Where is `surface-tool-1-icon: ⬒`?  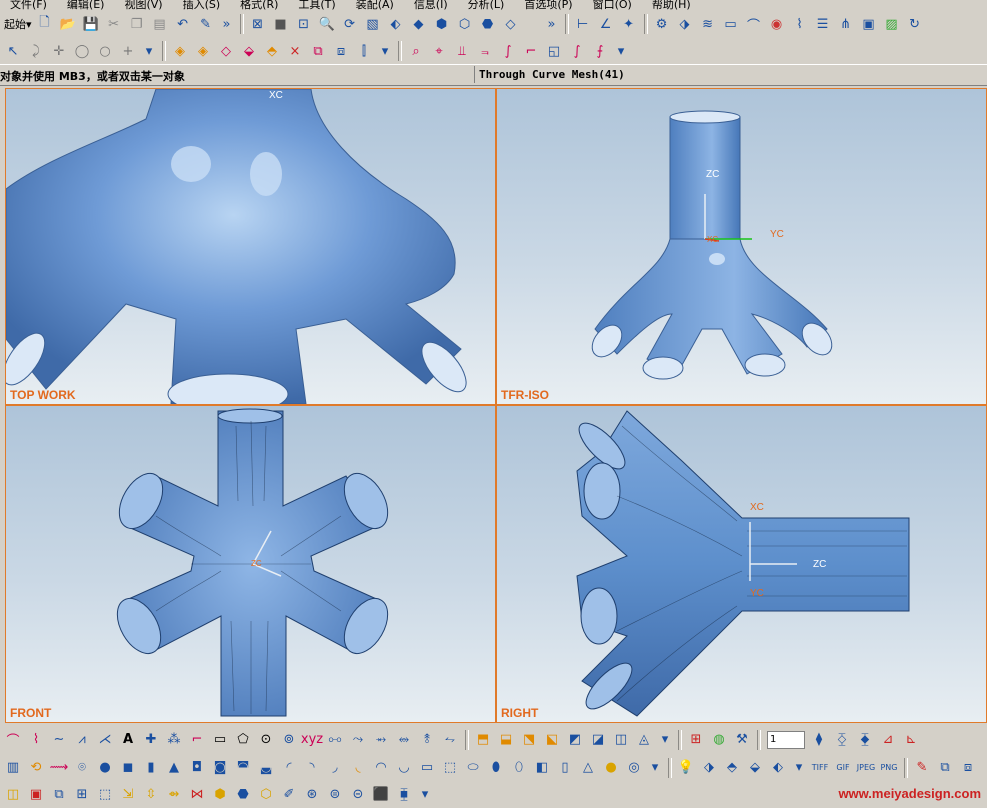
surface-tool-1-icon: ⬒ is located at coordinates (483, 740).